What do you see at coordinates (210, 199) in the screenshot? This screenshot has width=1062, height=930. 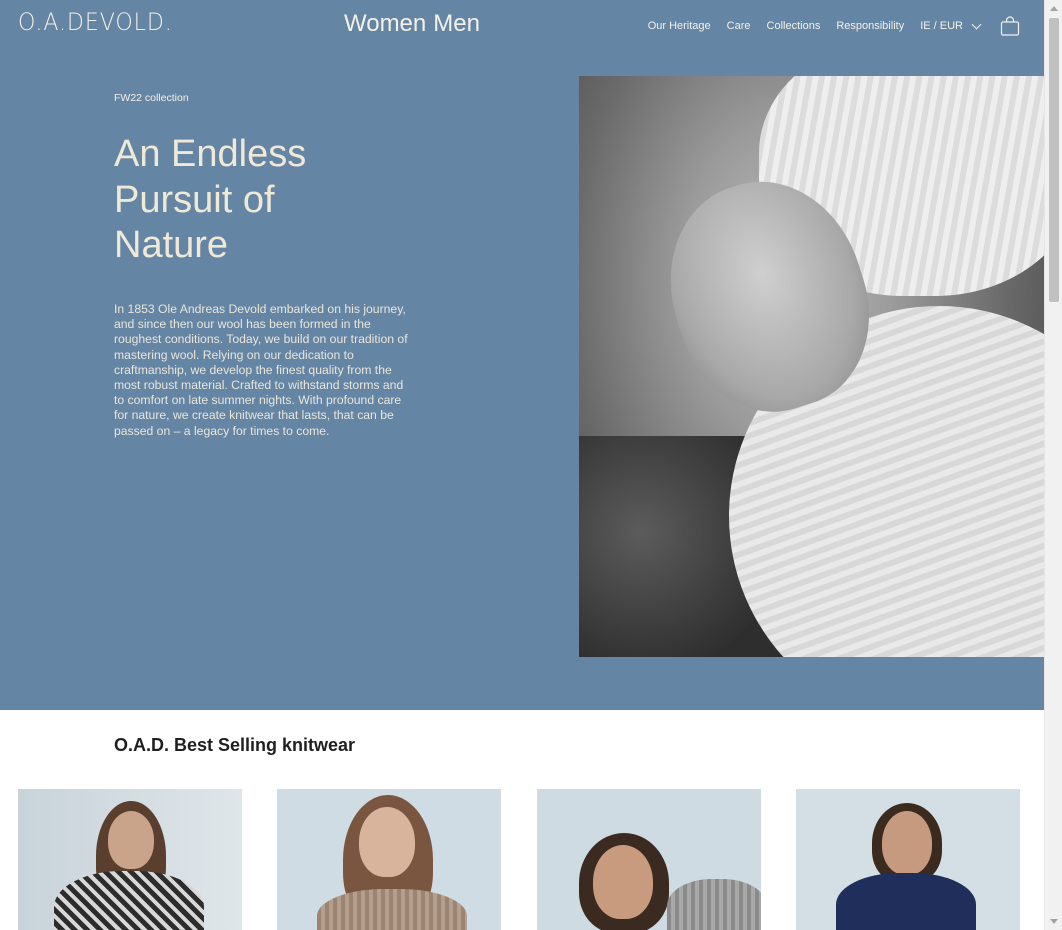 I see `hero-headline: An Endless Pursuit of Nature` at bounding box center [210, 199].